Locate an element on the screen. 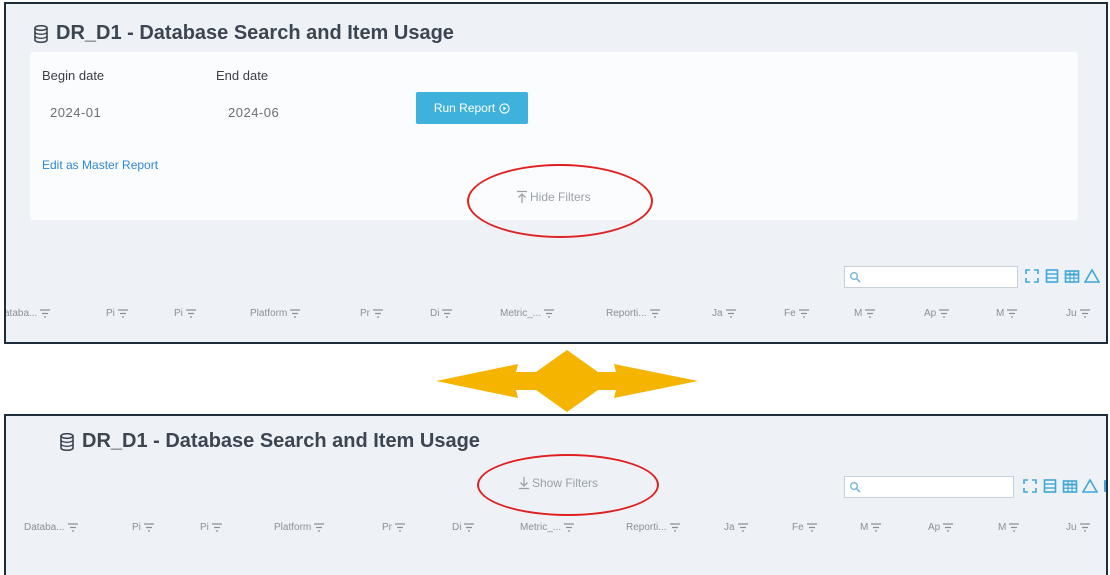 The image size is (1110, 575). play-circle-icon is located at coordinates (504, 108).